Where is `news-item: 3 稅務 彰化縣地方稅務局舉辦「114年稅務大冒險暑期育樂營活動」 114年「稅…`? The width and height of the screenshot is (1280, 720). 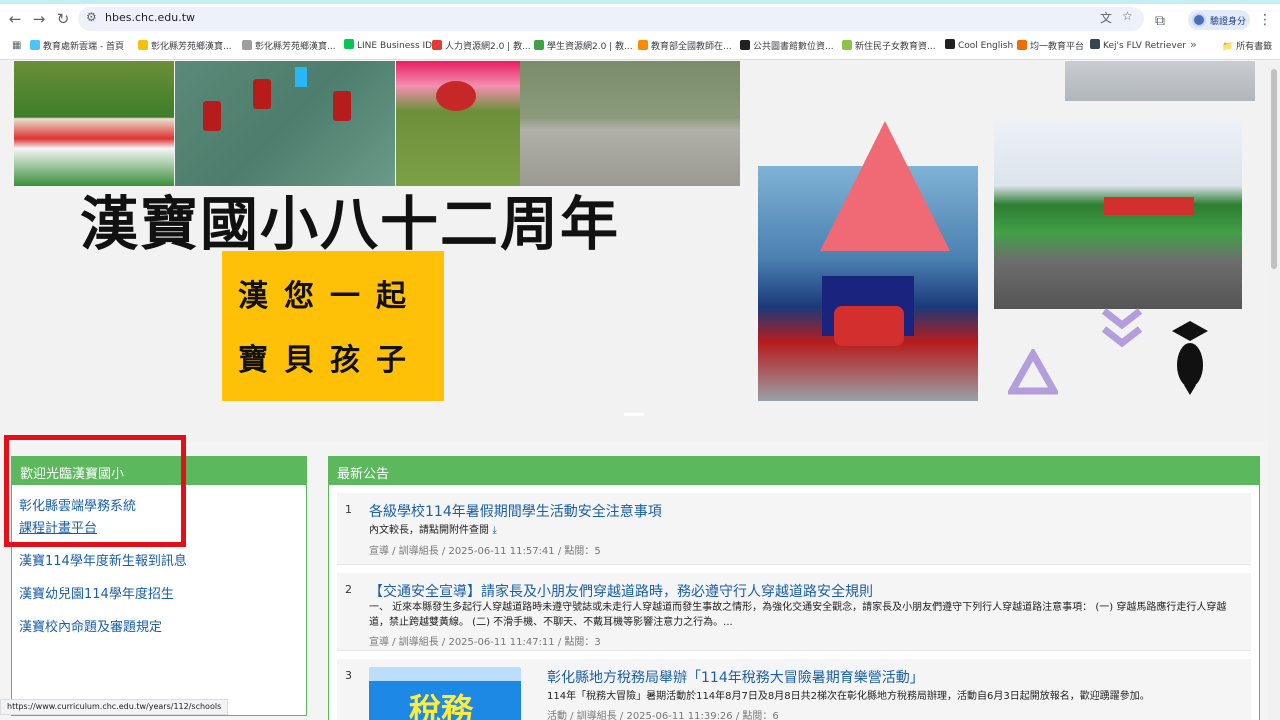 news-item: 3 稅務 彰化縣地方稅務局舉辦「114年稅務大冒險暑期育樂營活動」 114年「稅… is located at coordinates (794, 689).